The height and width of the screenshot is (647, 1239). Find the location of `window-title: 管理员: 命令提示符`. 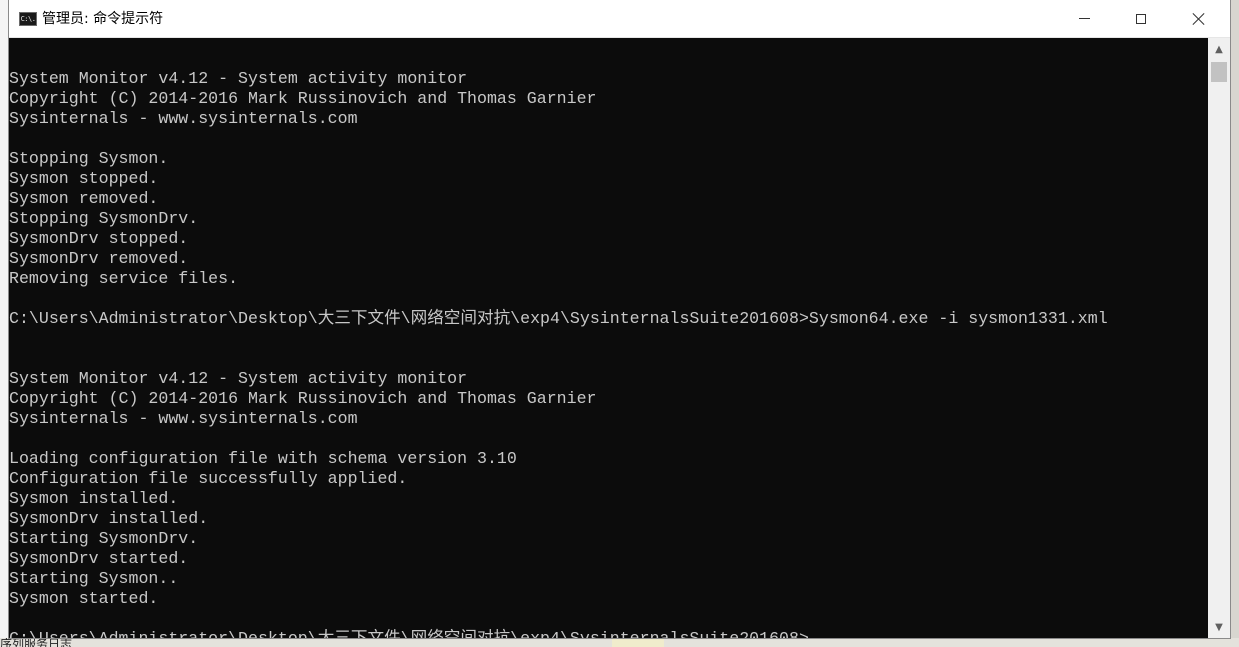

window-title: 管理员: 命令提示符 is located at coordinates (103, 19).